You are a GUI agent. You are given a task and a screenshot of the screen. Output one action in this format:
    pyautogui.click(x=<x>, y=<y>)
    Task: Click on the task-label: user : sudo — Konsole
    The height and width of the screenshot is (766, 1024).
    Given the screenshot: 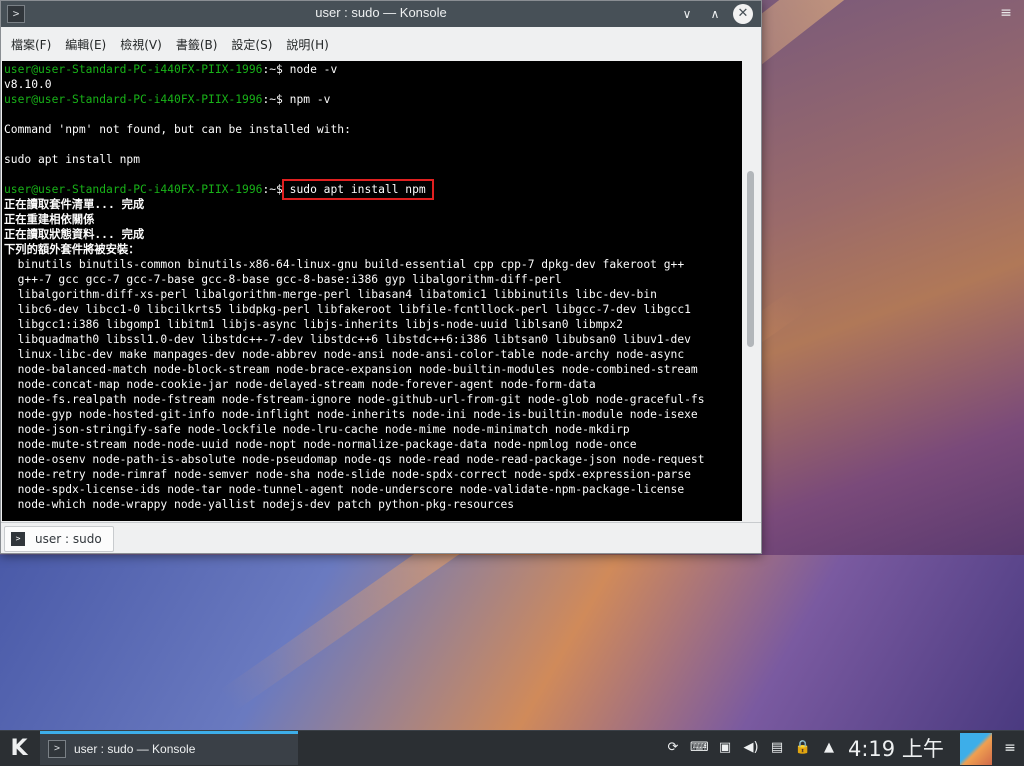 What is the action you would take?
    pyautogui.click(x=135, y=749)
    